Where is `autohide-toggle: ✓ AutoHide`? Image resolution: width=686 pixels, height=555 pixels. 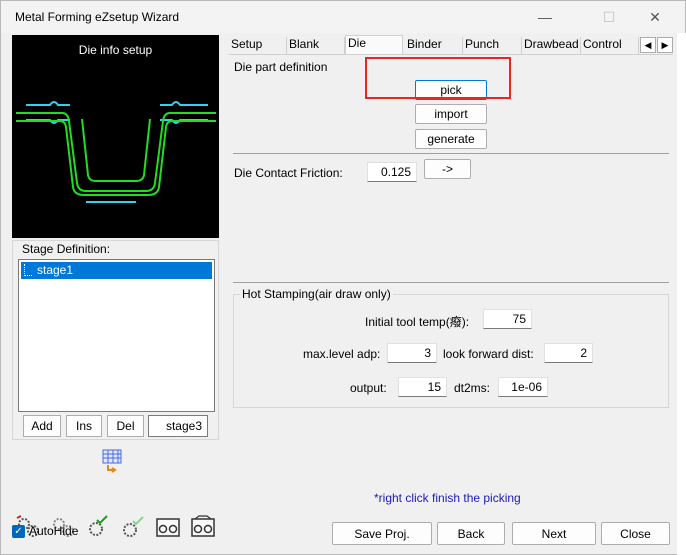
autohide-toggle: ✓ AutoHide is located at coordinates (45, 531).